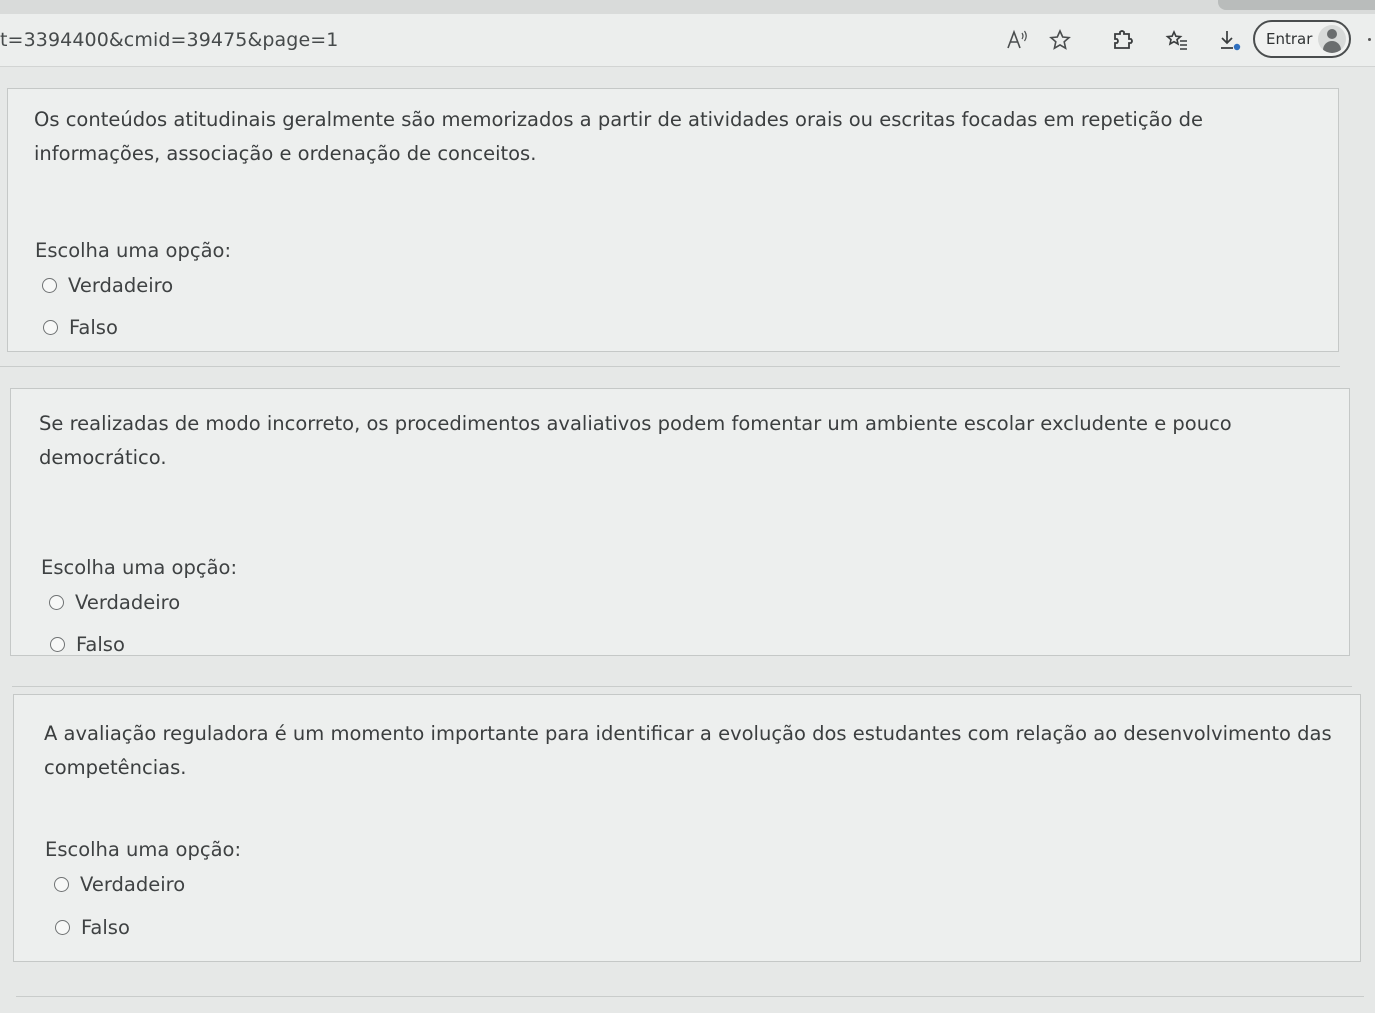  I want to click on extensions-icon, so click(1122, 40).